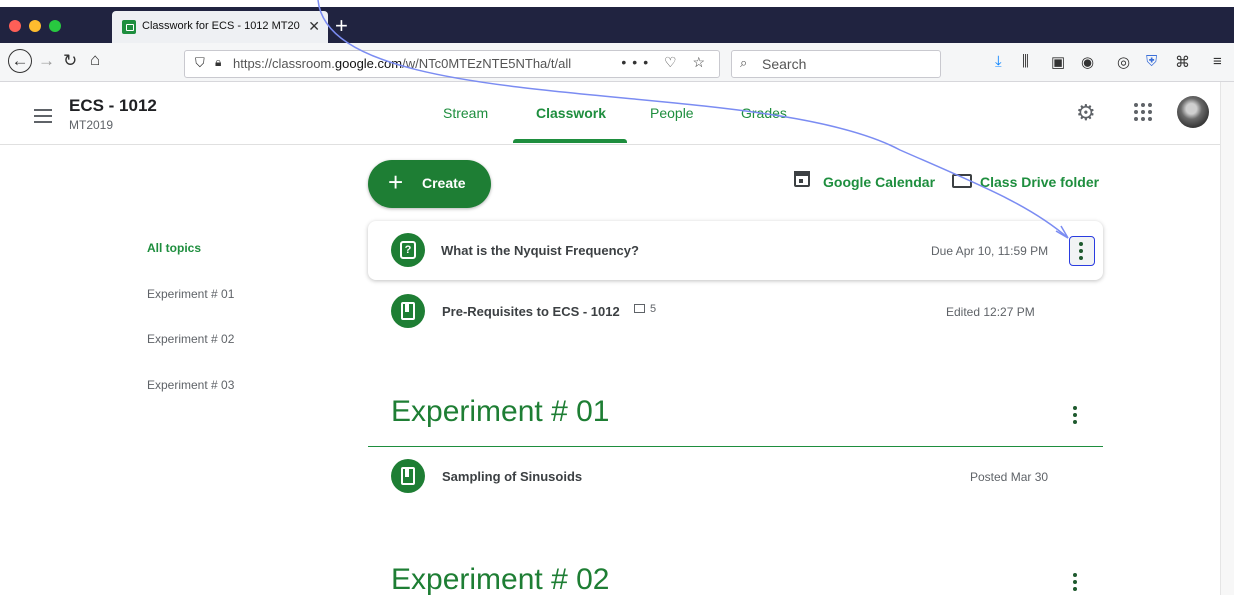  I want to click on calendar-icon, so click(802, 179).